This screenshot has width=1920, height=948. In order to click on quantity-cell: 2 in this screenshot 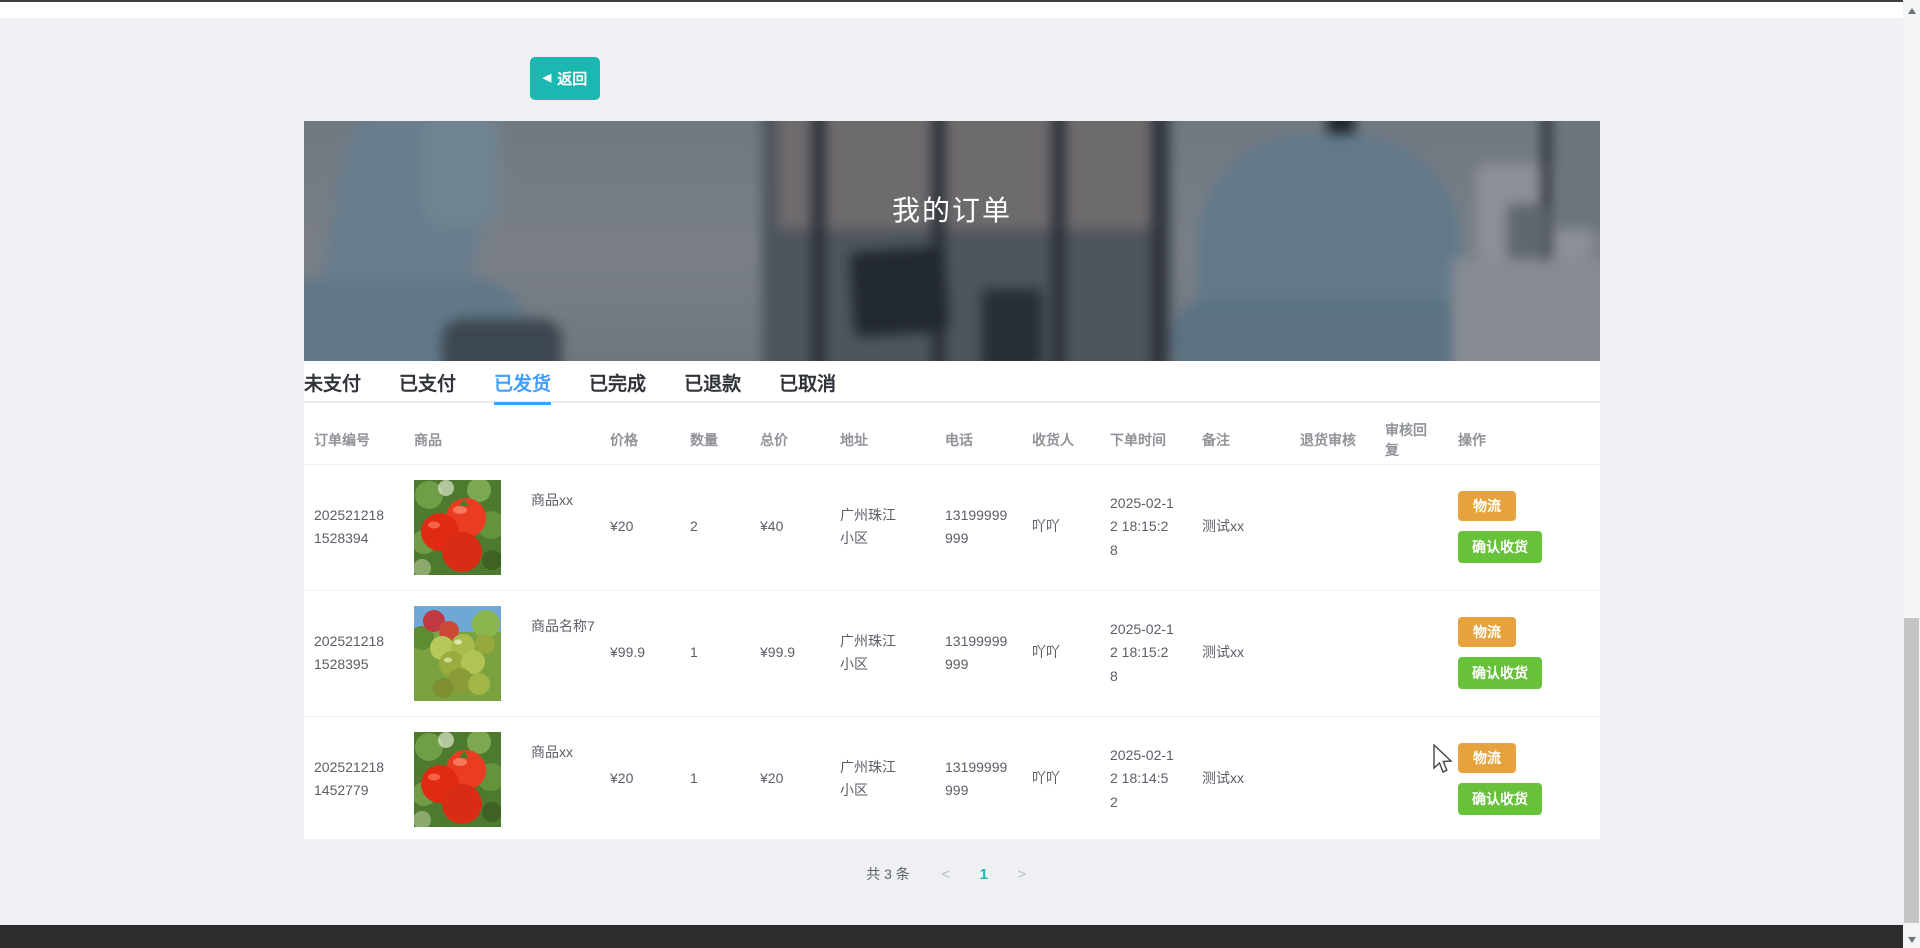, I will do `click(715, 527)`.